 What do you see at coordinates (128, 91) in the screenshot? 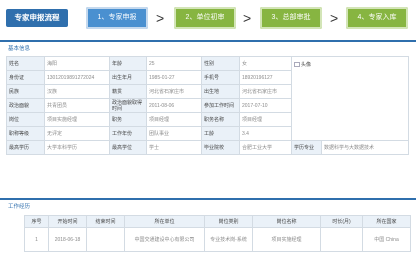
I see `label-native-place: 籍贯` at bounding box center [128, 91].